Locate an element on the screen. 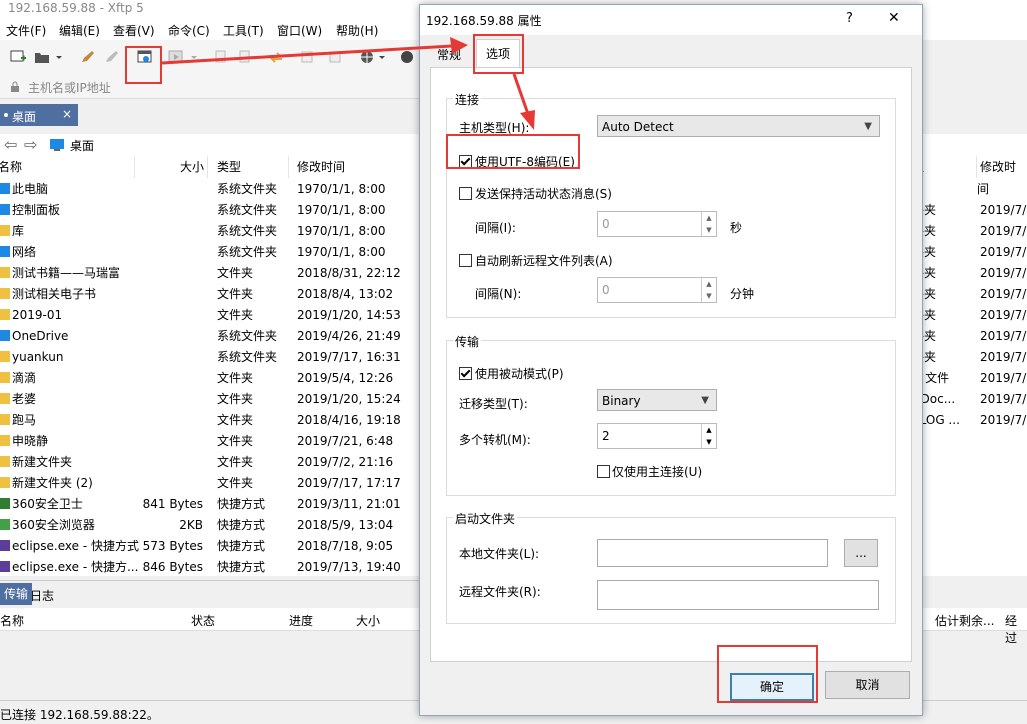 The height and width of the screenshot is (724, 1027). menu-help: 帮助(H) is located at coordinates (357, 30).